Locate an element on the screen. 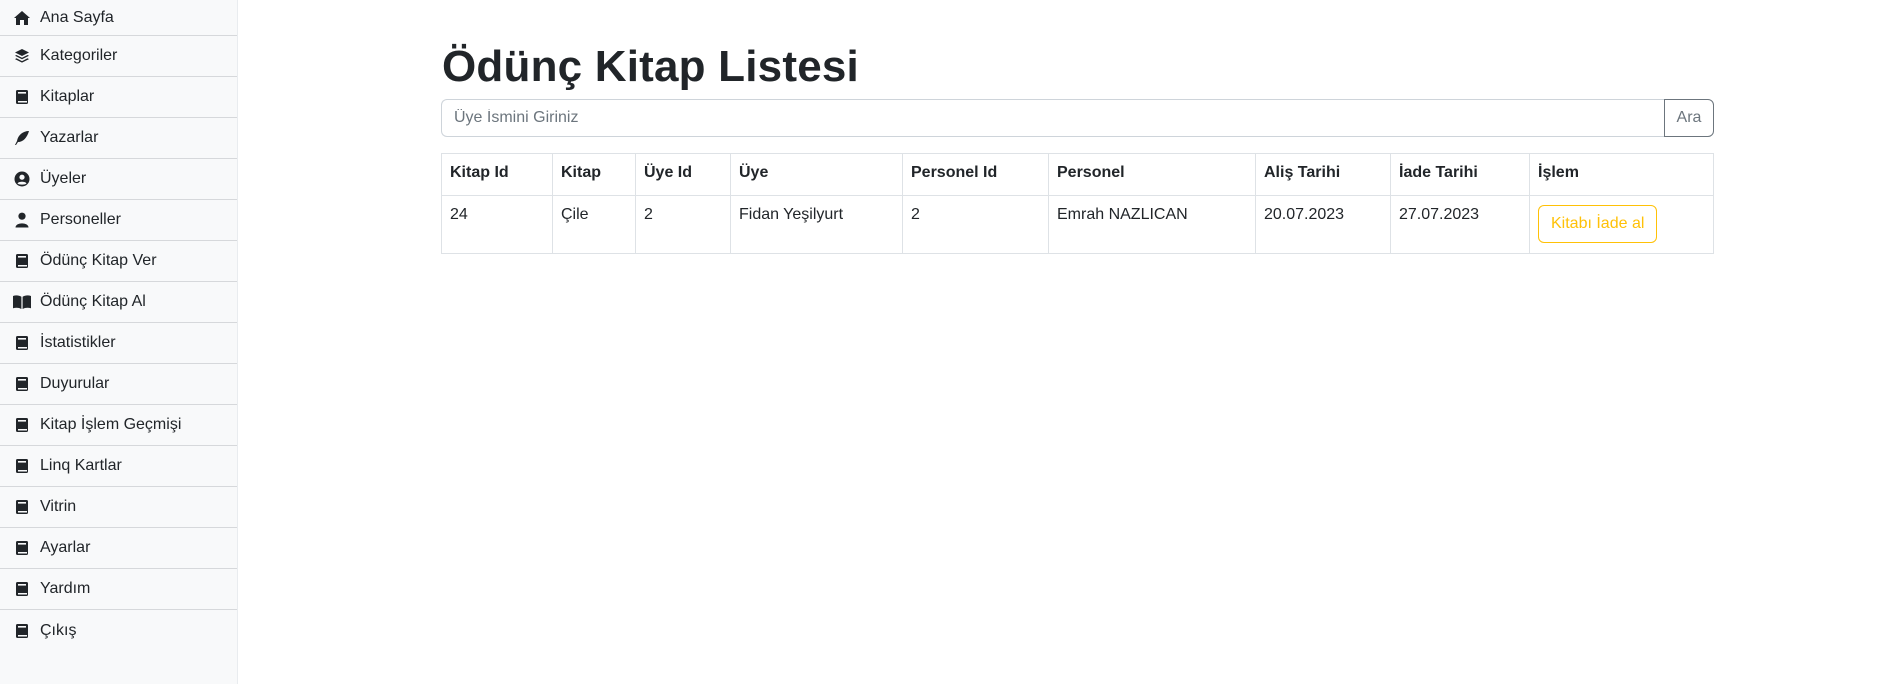  search-button: Ara is located at coordinates (1689, 118).